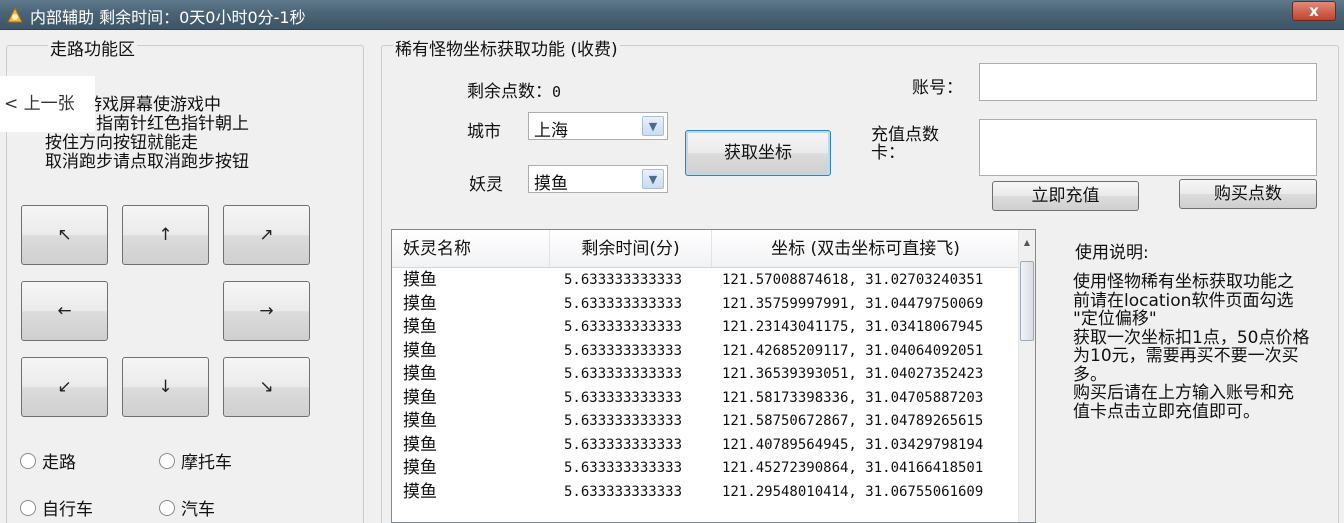 Image resolution: width=1344 pixels, height=523 pixels. I want to click on cell-coords: 121.29548010414, 31.06755061609, so click(866, 493).